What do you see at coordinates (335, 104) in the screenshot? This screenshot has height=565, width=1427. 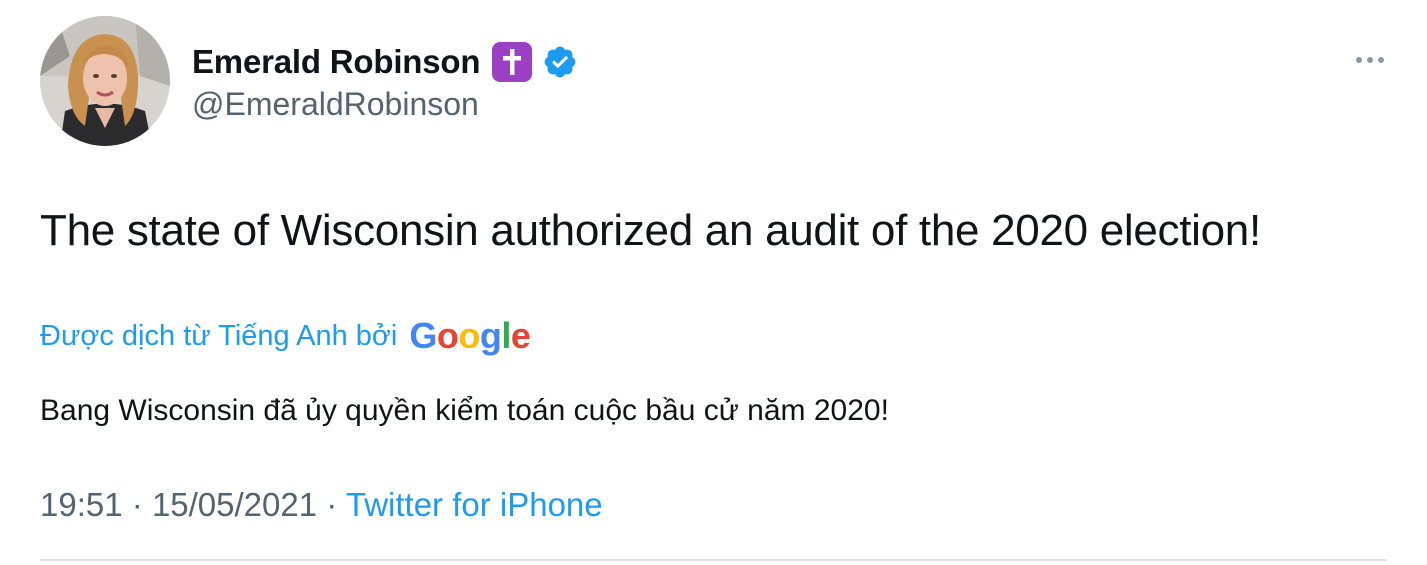 I see `author-handle: @EmeraldRobinson` at bounding box center [335, 104].